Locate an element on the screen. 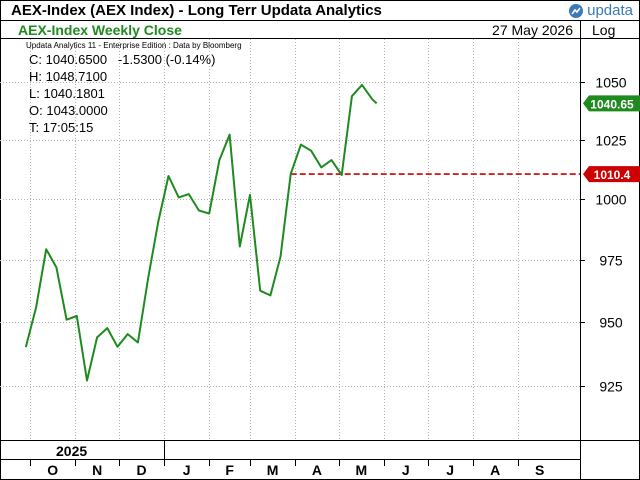  month-label-6: A is located at coordinates (317, 470).